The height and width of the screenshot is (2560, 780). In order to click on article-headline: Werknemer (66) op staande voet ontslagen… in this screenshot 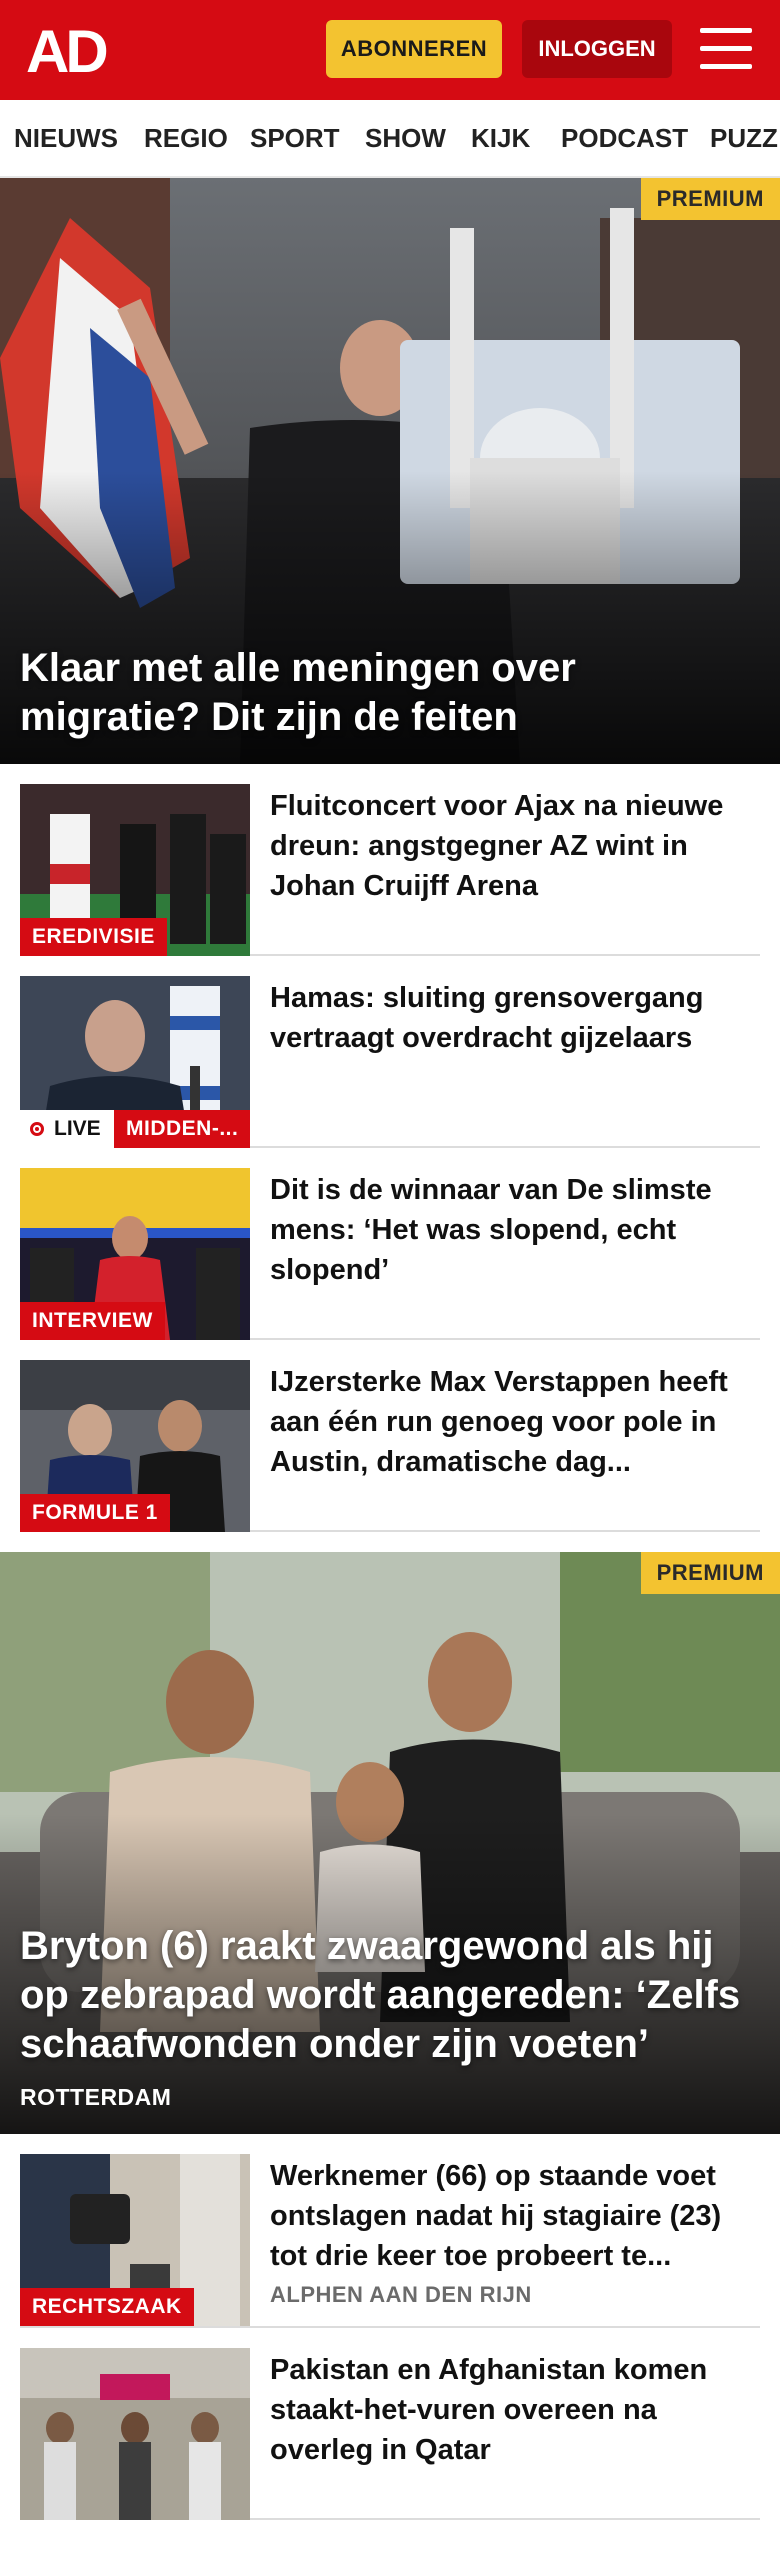, I will do `click(515, 2216)`.